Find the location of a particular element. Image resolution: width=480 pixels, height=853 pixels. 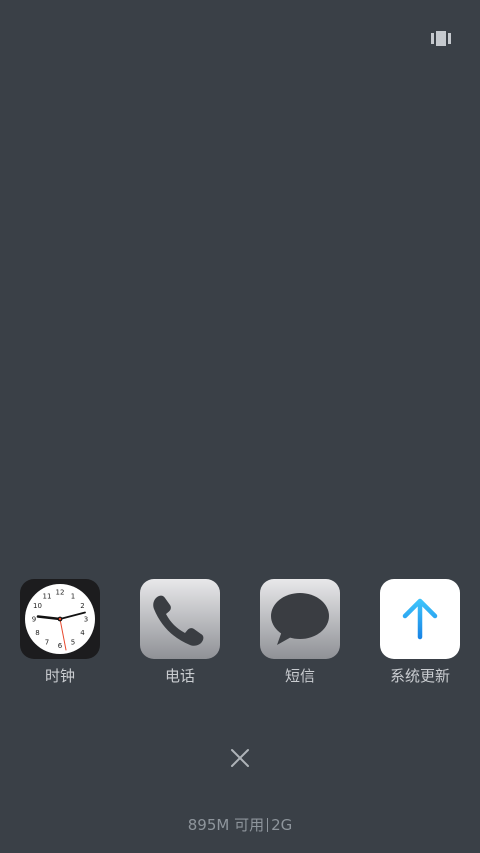

clock-numeral: 12 is located at coordinates (60, 593).